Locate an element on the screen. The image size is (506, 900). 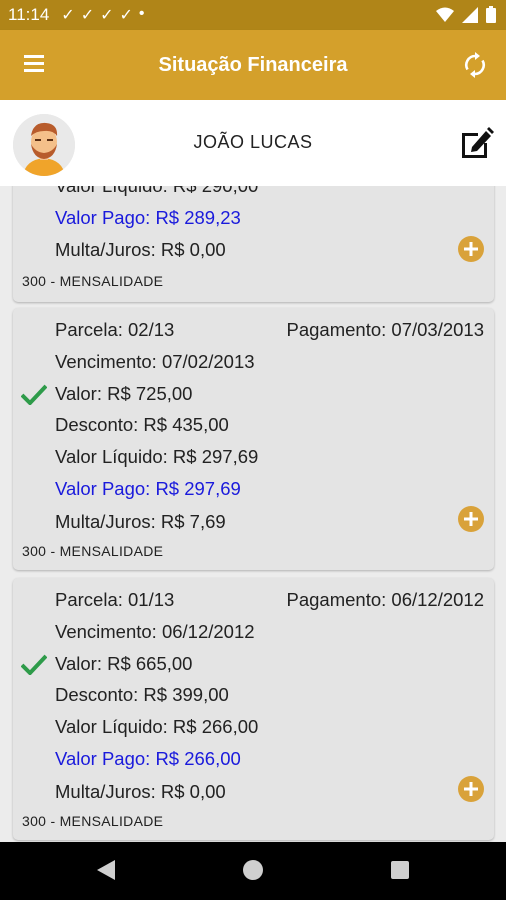
status-bar: 11:14 ✓ ✓ ✓ ✓ • is located at coordinates (253, 15).